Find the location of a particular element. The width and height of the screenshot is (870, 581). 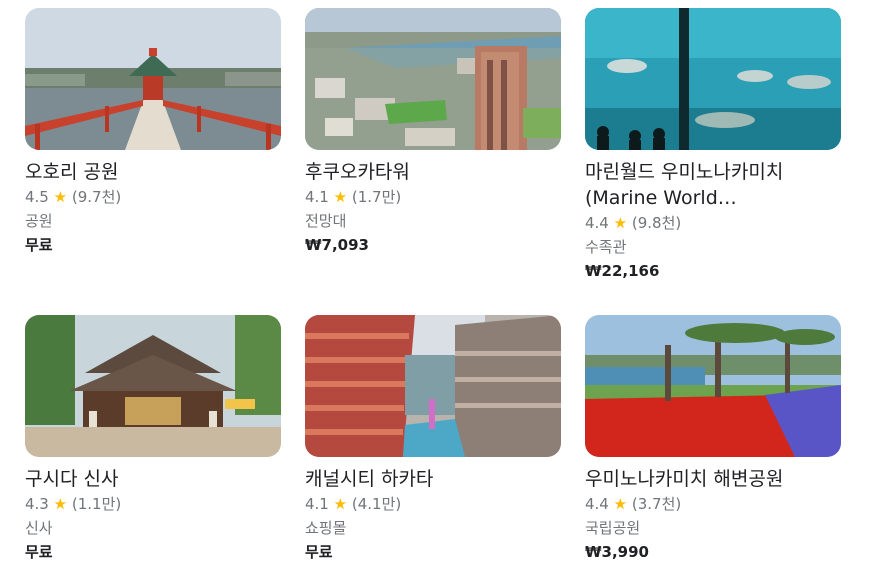

attraction-price: ₩7,093 is located at coordinates (337, 245).